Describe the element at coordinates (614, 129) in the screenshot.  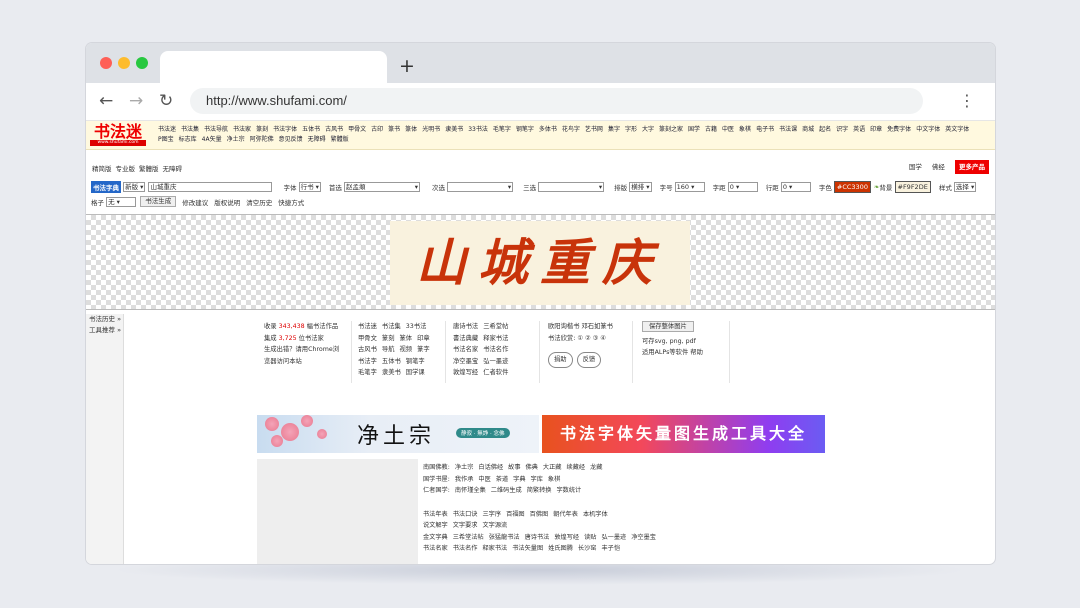
I see `nav-link: 集字` at that location.